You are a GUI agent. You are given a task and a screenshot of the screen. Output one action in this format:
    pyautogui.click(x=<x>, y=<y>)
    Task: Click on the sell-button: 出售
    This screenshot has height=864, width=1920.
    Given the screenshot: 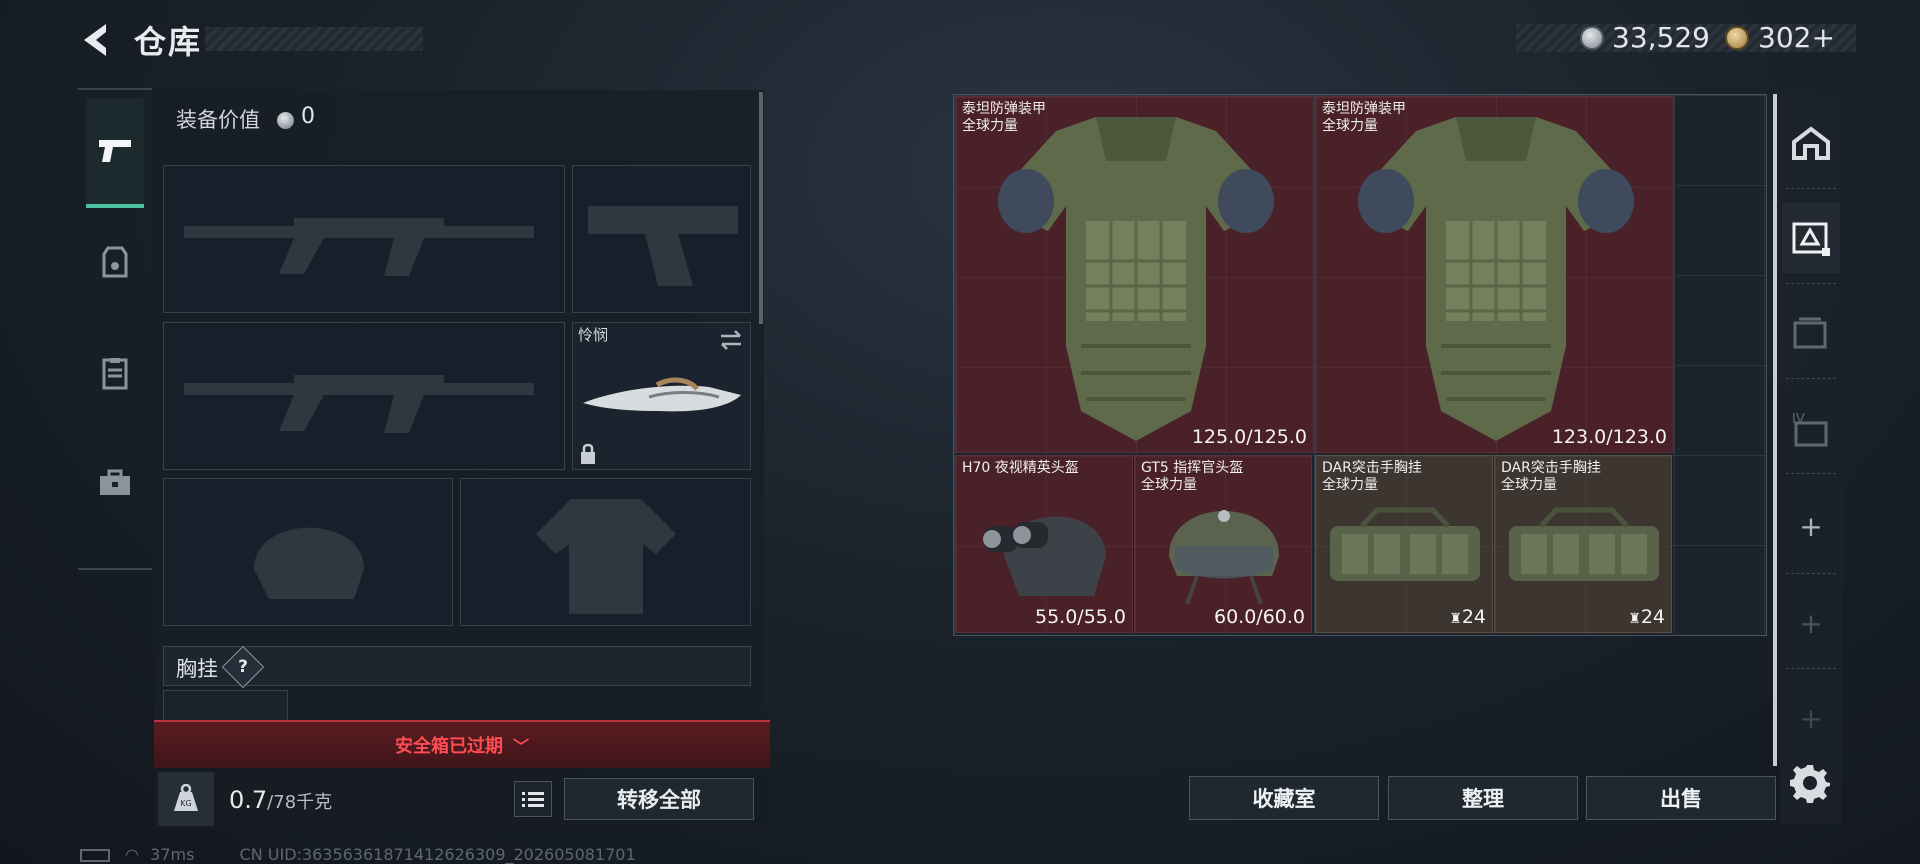 What is the action you would take?
    pyautogui.click(x=1681, y=798)
    